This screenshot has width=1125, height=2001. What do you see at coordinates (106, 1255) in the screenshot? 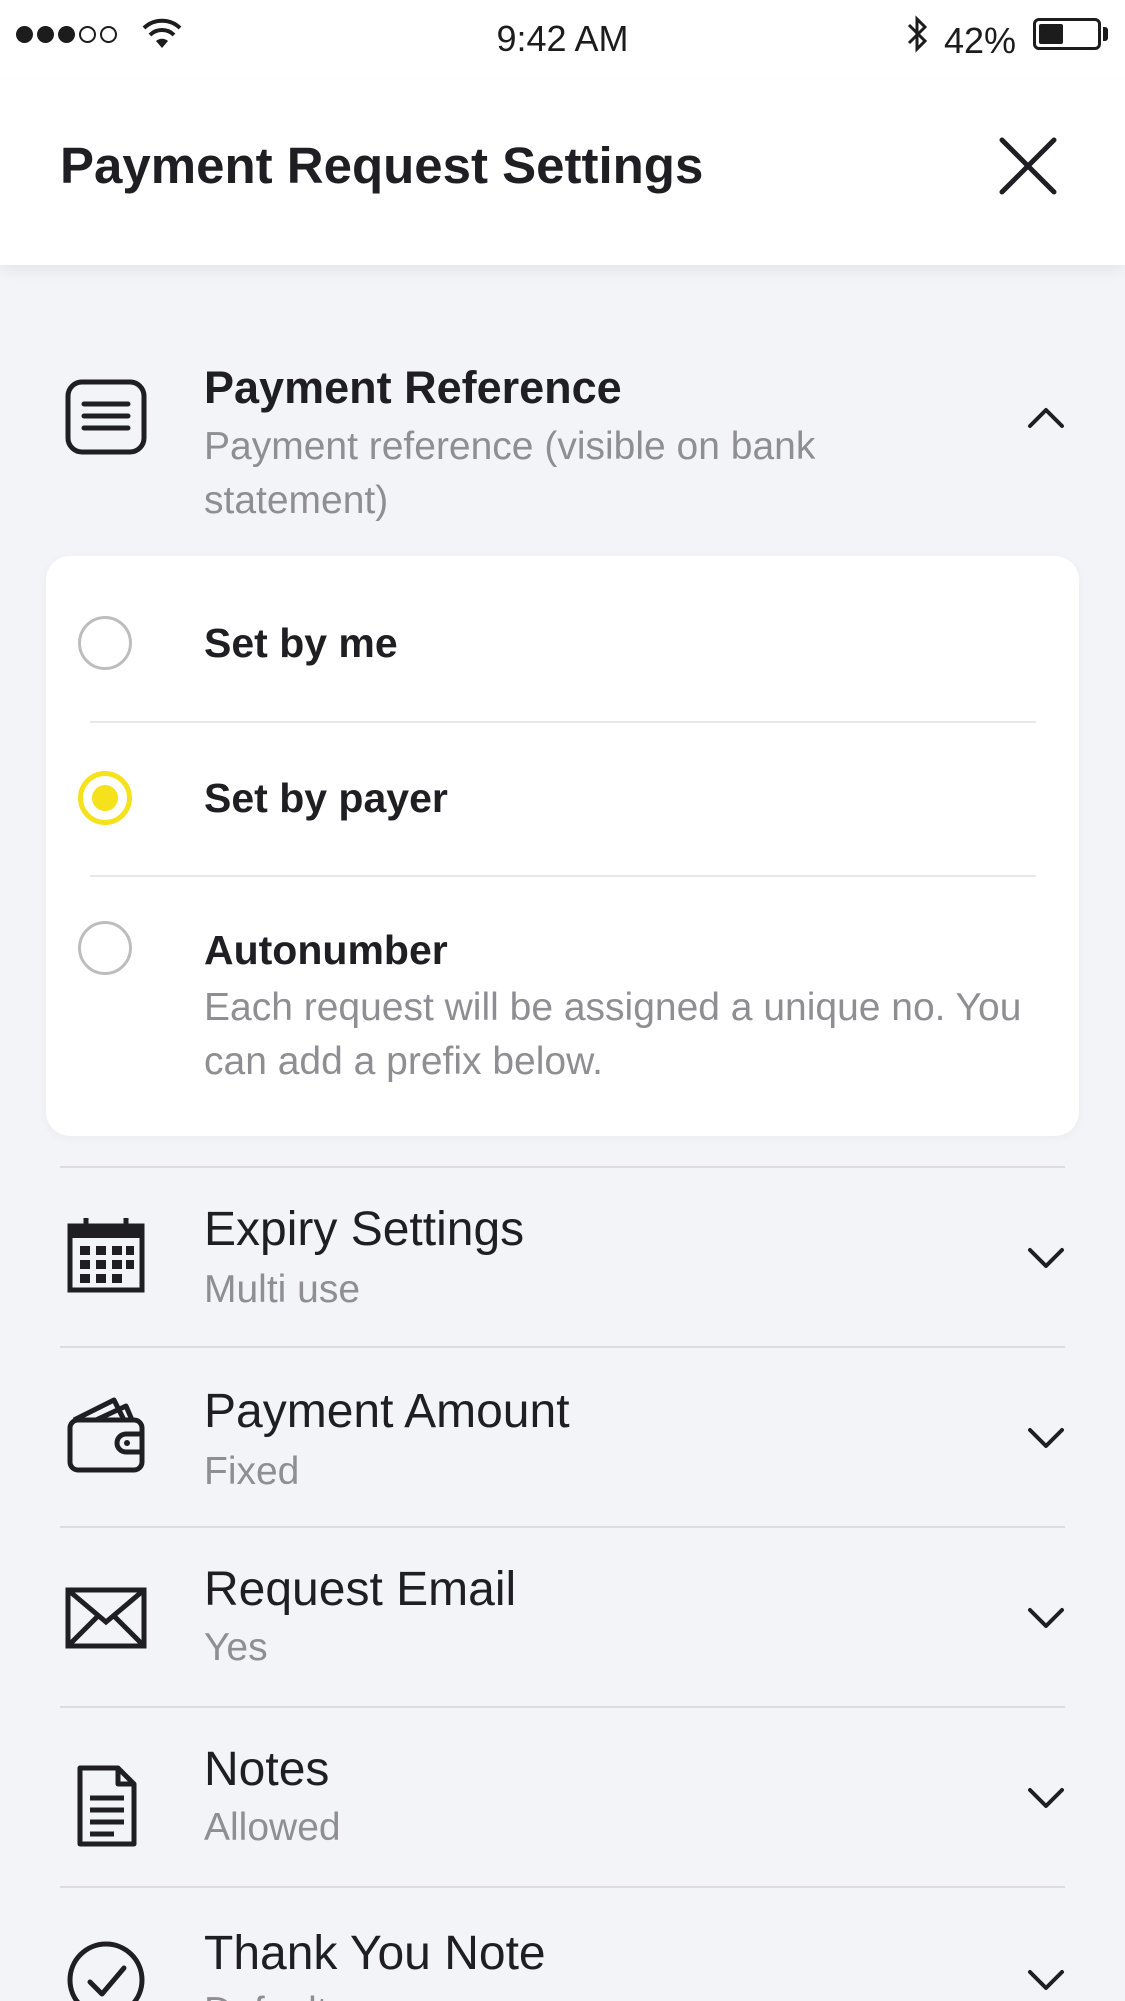
I see `calendar-icon` at bounding box center [106, 1255].